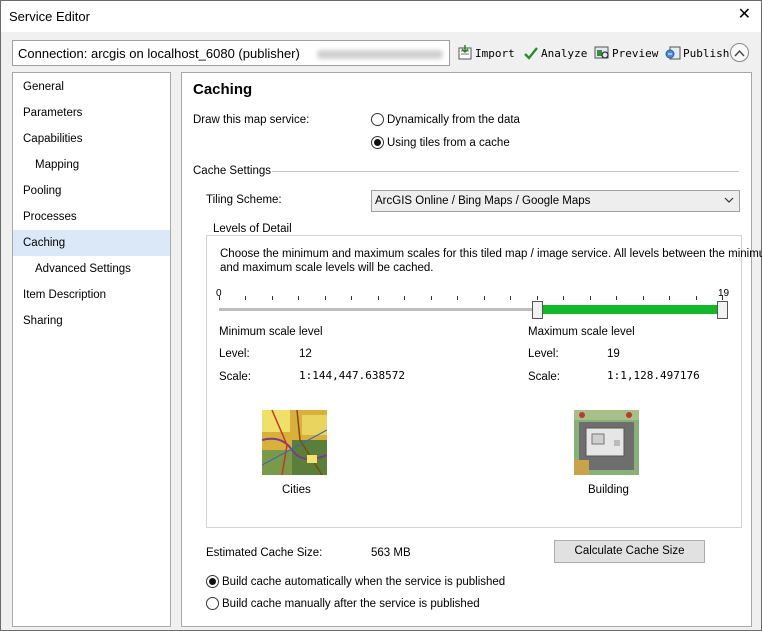 The image size is (762, 631). What do you see at coordinates (235, 377) in the screenshot?
I see `minimum-scale-label: Scale:` at bounding box center [235, 377].